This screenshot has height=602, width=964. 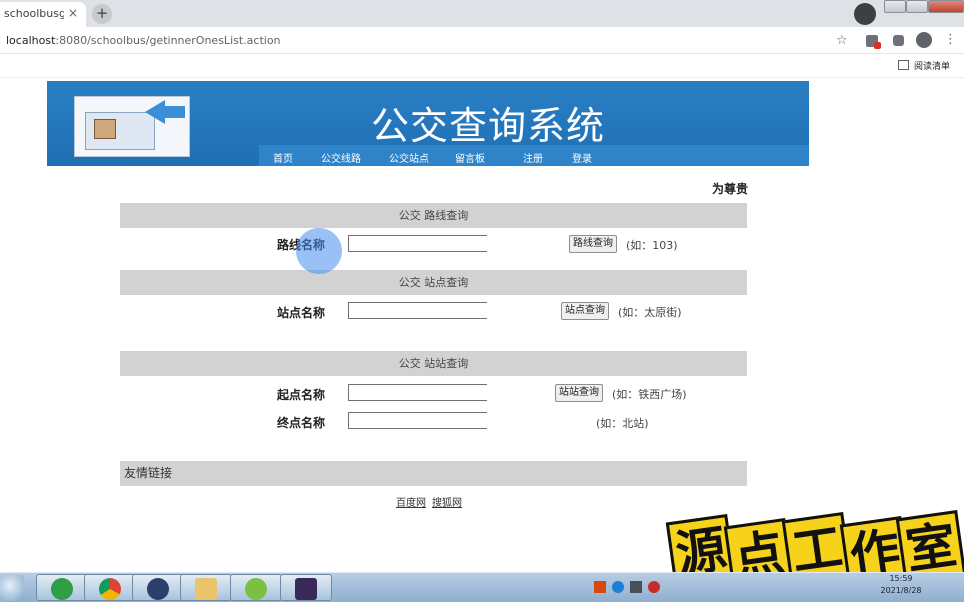 What do you see at coordinates (411, 501) in the screenshot?
I see `friend-link-baidu: 百度网` at bounding box center [411, 501].